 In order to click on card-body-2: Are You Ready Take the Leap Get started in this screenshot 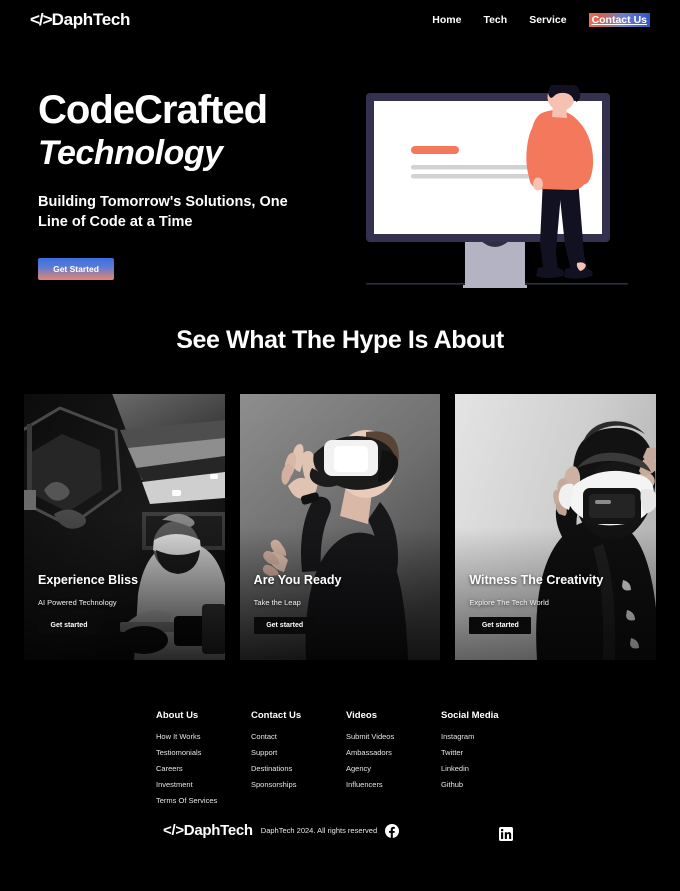, I will do `click(297, 603)`.